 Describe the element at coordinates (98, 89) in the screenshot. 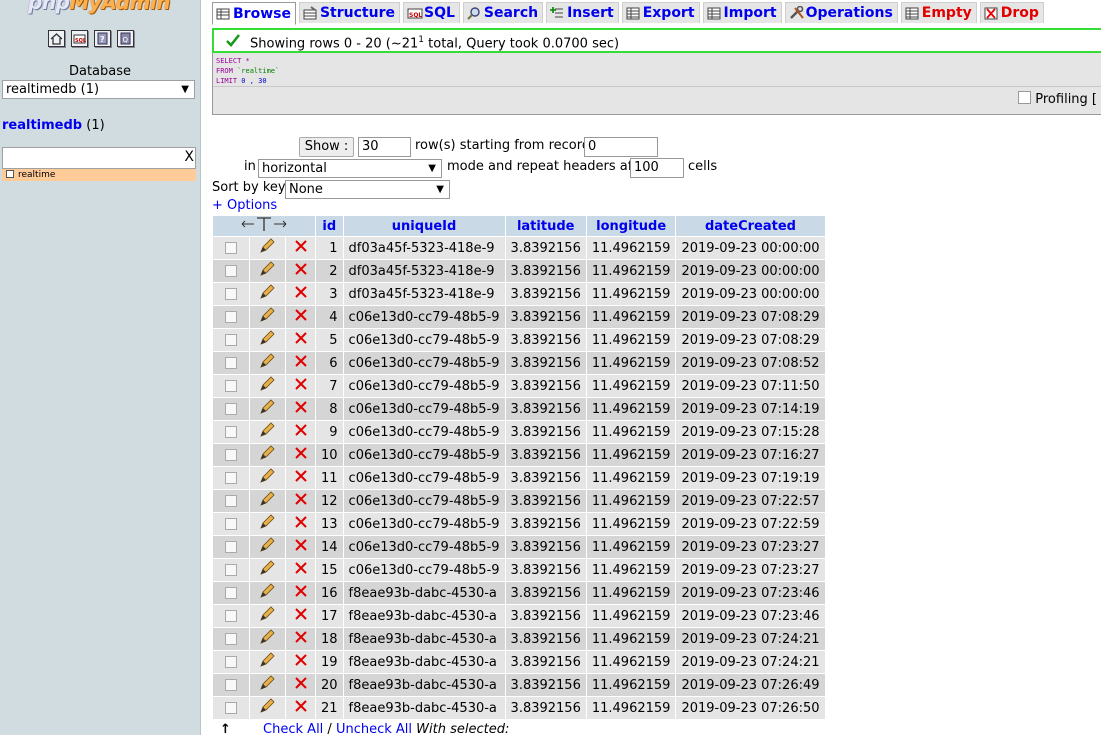

I see `database-select: realtimedb (1) ▼` at that location.